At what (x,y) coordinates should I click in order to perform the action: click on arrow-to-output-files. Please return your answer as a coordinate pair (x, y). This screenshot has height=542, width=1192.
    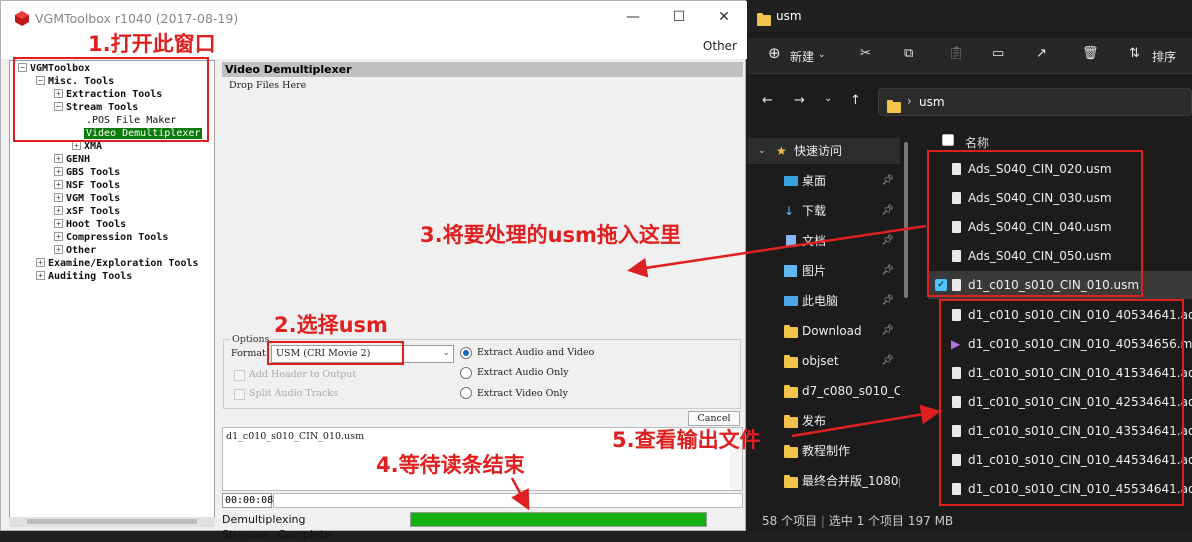
    Looking at the image, I should click on (866, 421).